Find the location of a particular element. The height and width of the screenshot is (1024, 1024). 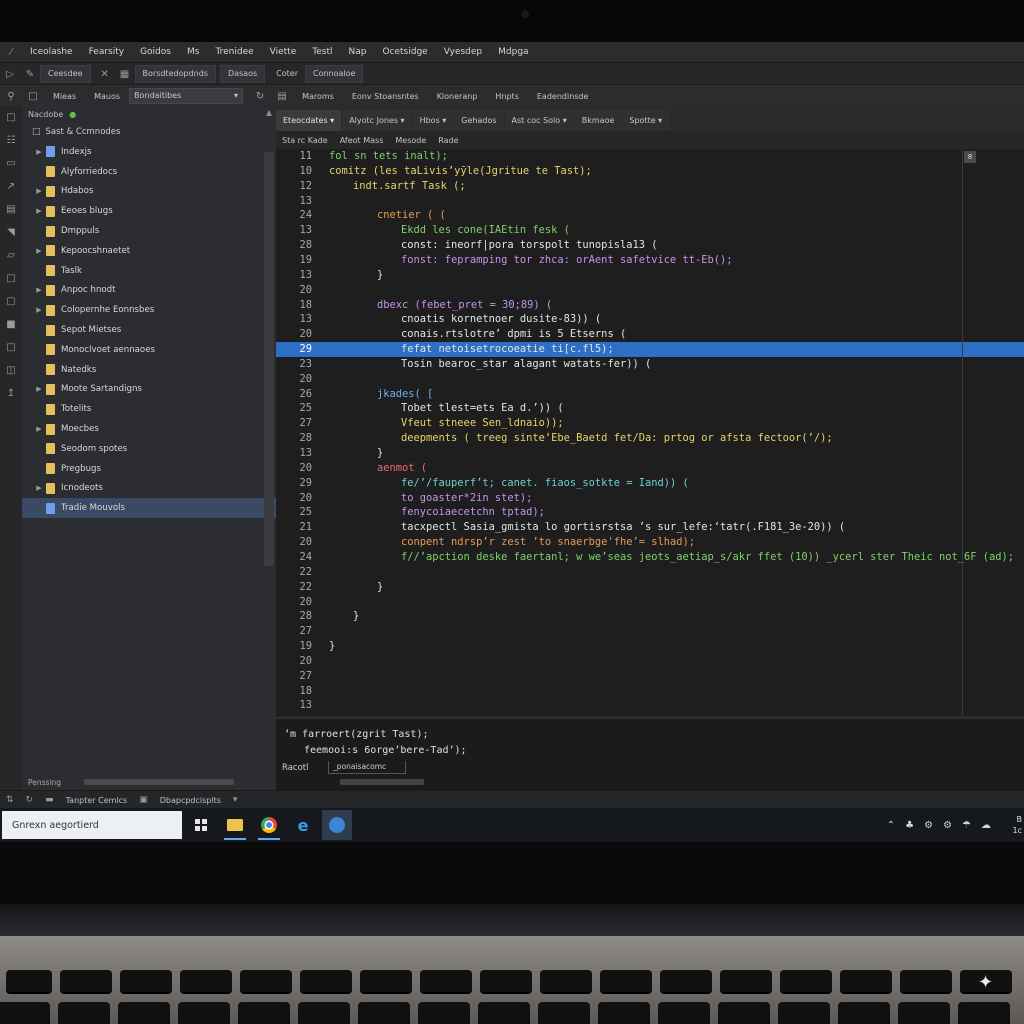

code-line: 25 Tobet tlest=ets Ea d.ʼ)) ( is located at coordinates (650, 408).